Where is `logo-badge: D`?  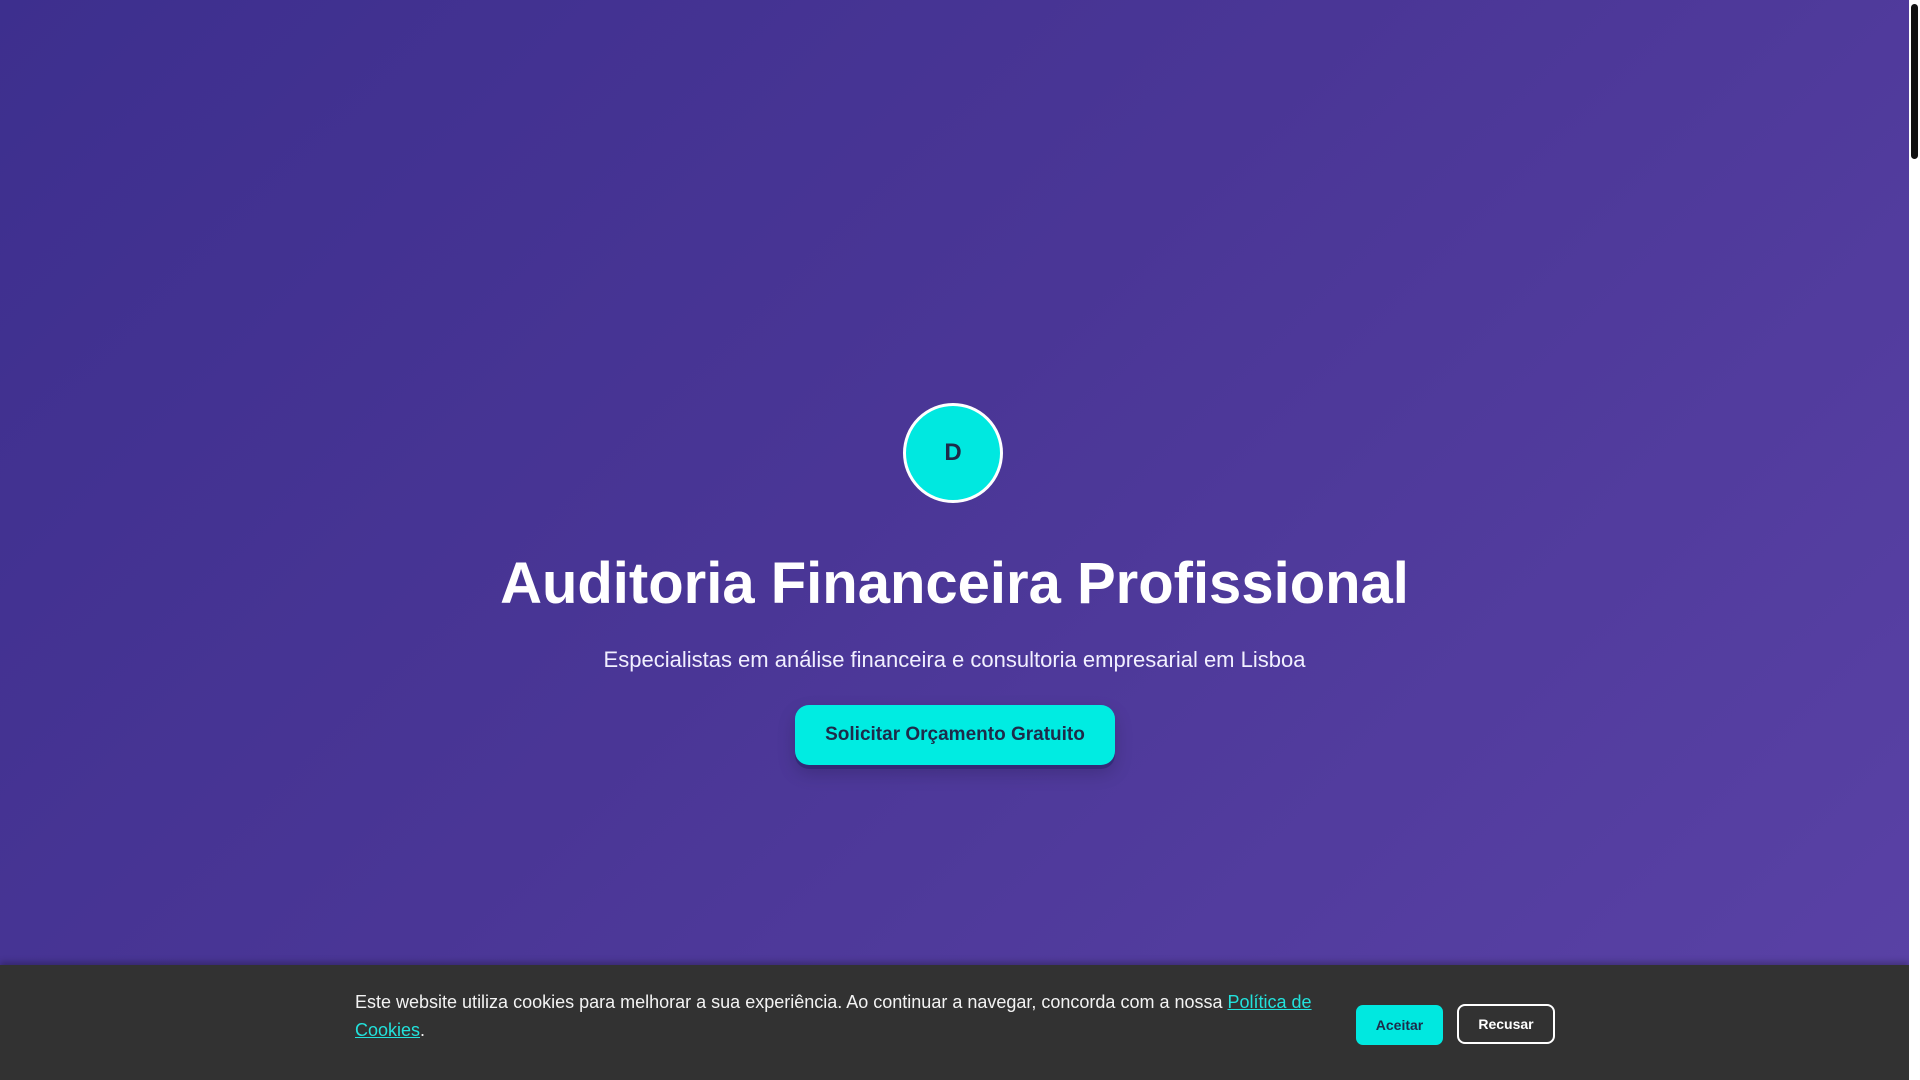 logo-badge: D is located at coordinates (953, 453).